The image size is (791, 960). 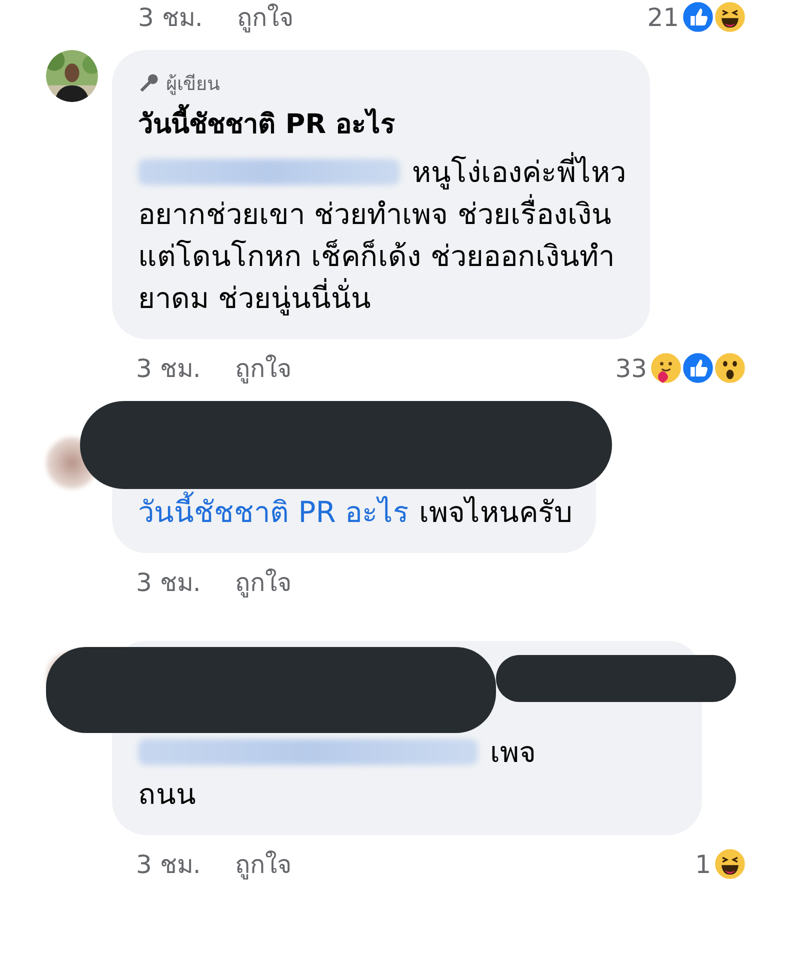 I want to click on comment-text: หนูโง่เองค่ะพี่ไหว, so click(x=519, y=172).